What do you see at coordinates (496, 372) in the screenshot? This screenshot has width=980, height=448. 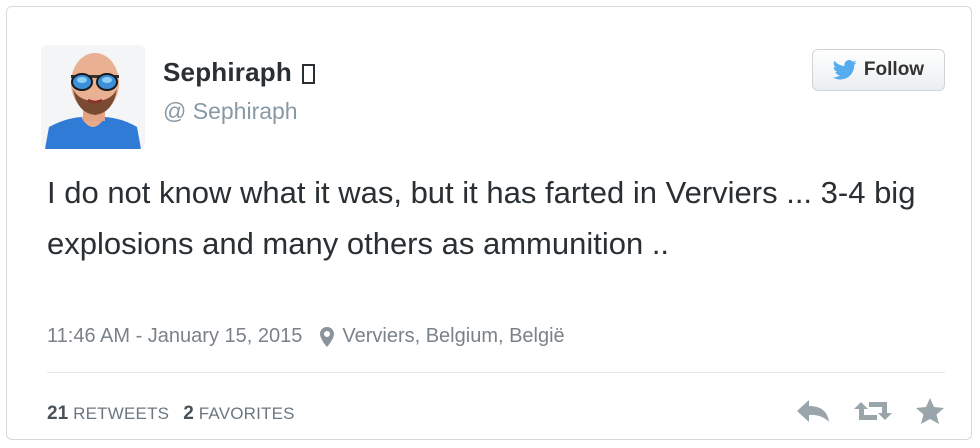 I see `divider` at bounding box center [496, 372].